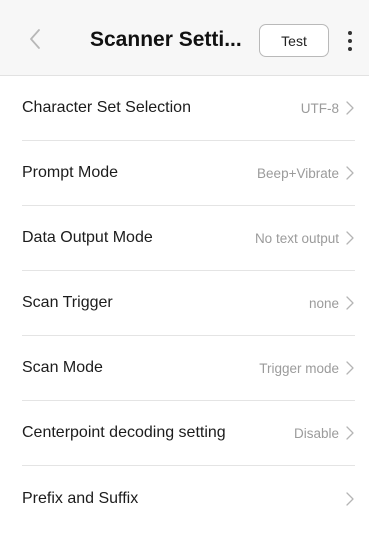 This screenshot has width=369, height=533. Describe the element at coordinates (67, 302) in the screenshot. I see `setting-label: Scan Trigger` at that location.